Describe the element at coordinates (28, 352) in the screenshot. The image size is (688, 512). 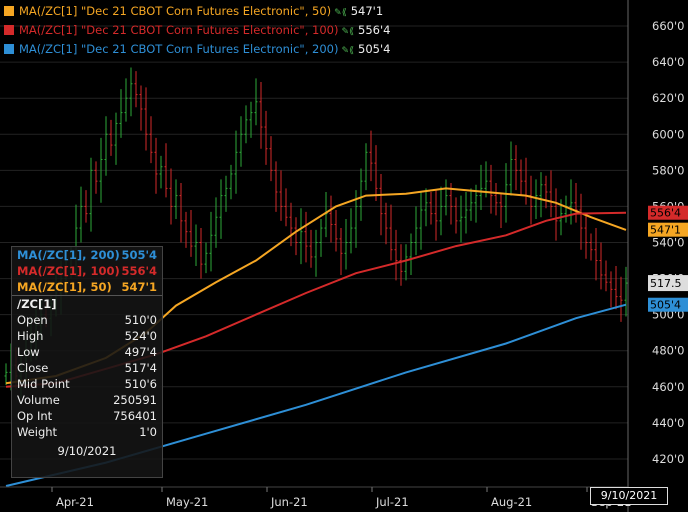
I see `data-window-label: Low` at that location.